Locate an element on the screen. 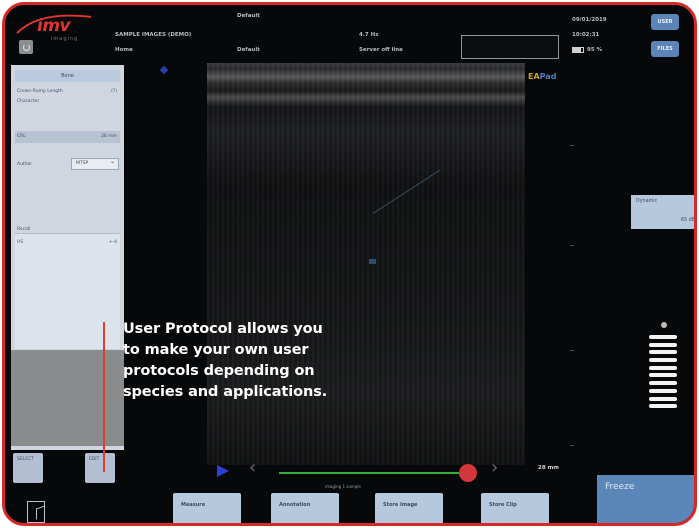 Image resolution: width=699 pixels, height=528 pixels. orientation-marker-icon is located at coordinates (164, 70).